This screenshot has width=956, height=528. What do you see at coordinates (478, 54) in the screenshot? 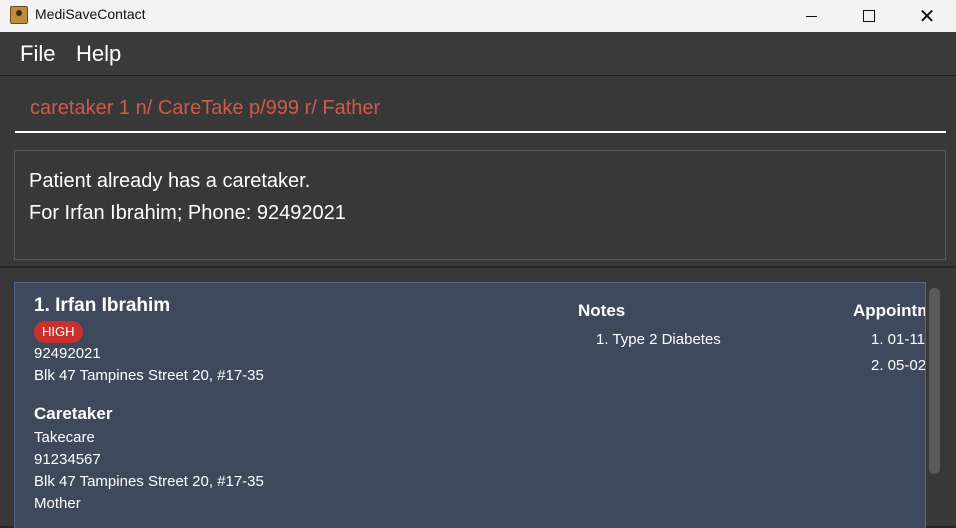
I see `menu-bar: File Help` at bounding box center [478, 54].